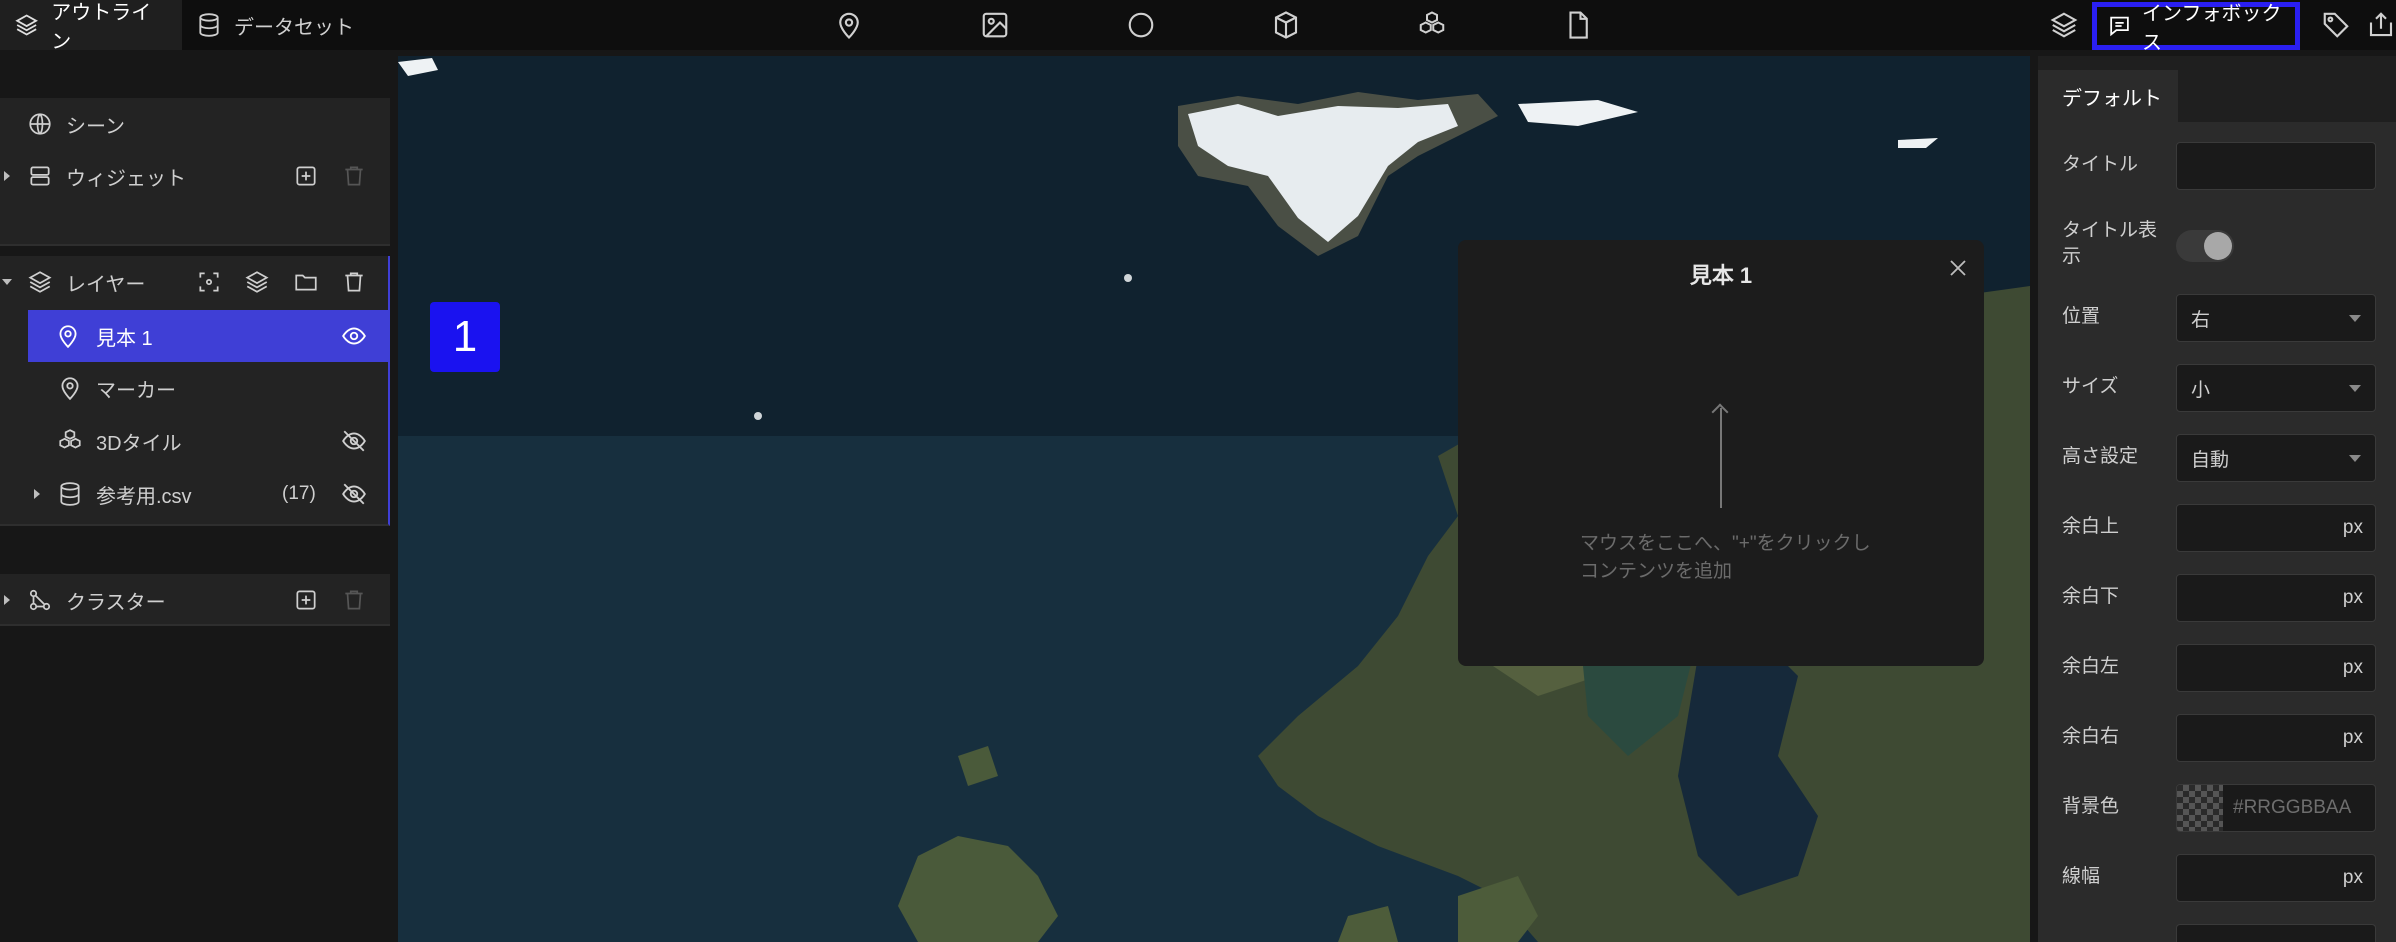  I want to click on title-input, so click(2276, 166).